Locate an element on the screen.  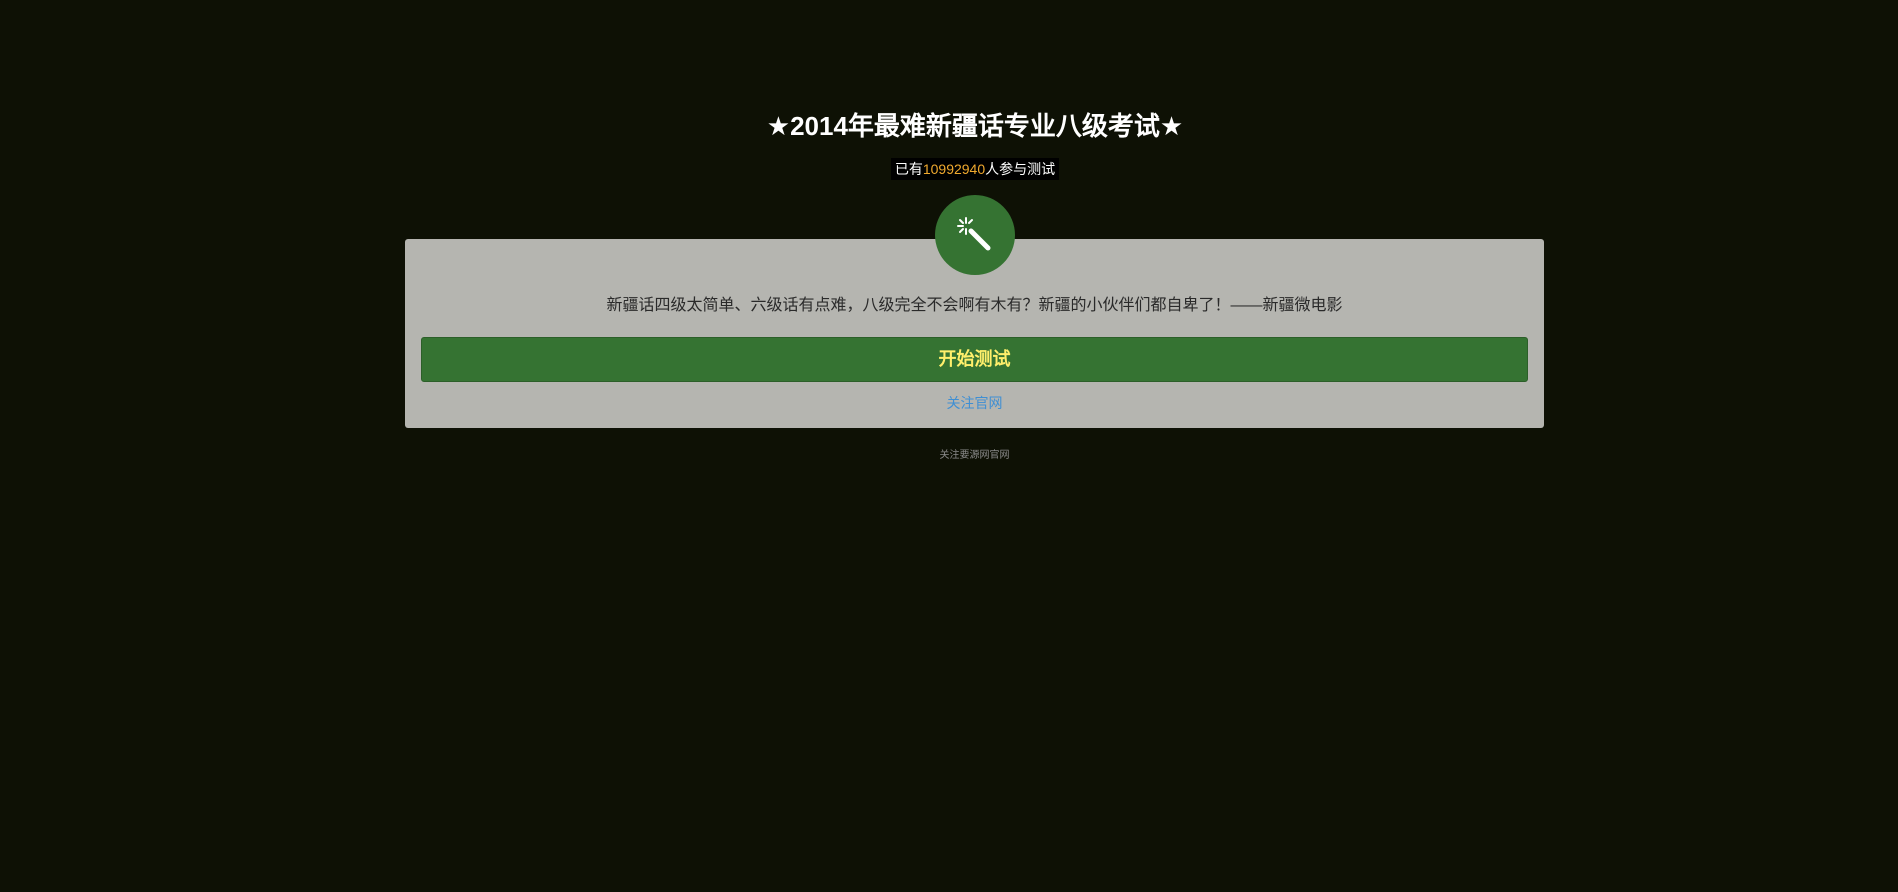
badge-circle is located at coordinates (975, 235).